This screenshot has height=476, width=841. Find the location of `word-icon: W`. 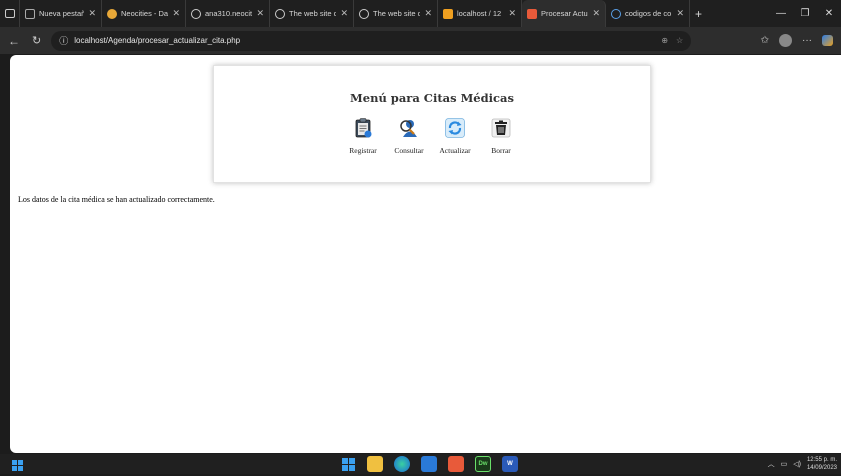

word-icon: W is located at coordinates (510, 464).